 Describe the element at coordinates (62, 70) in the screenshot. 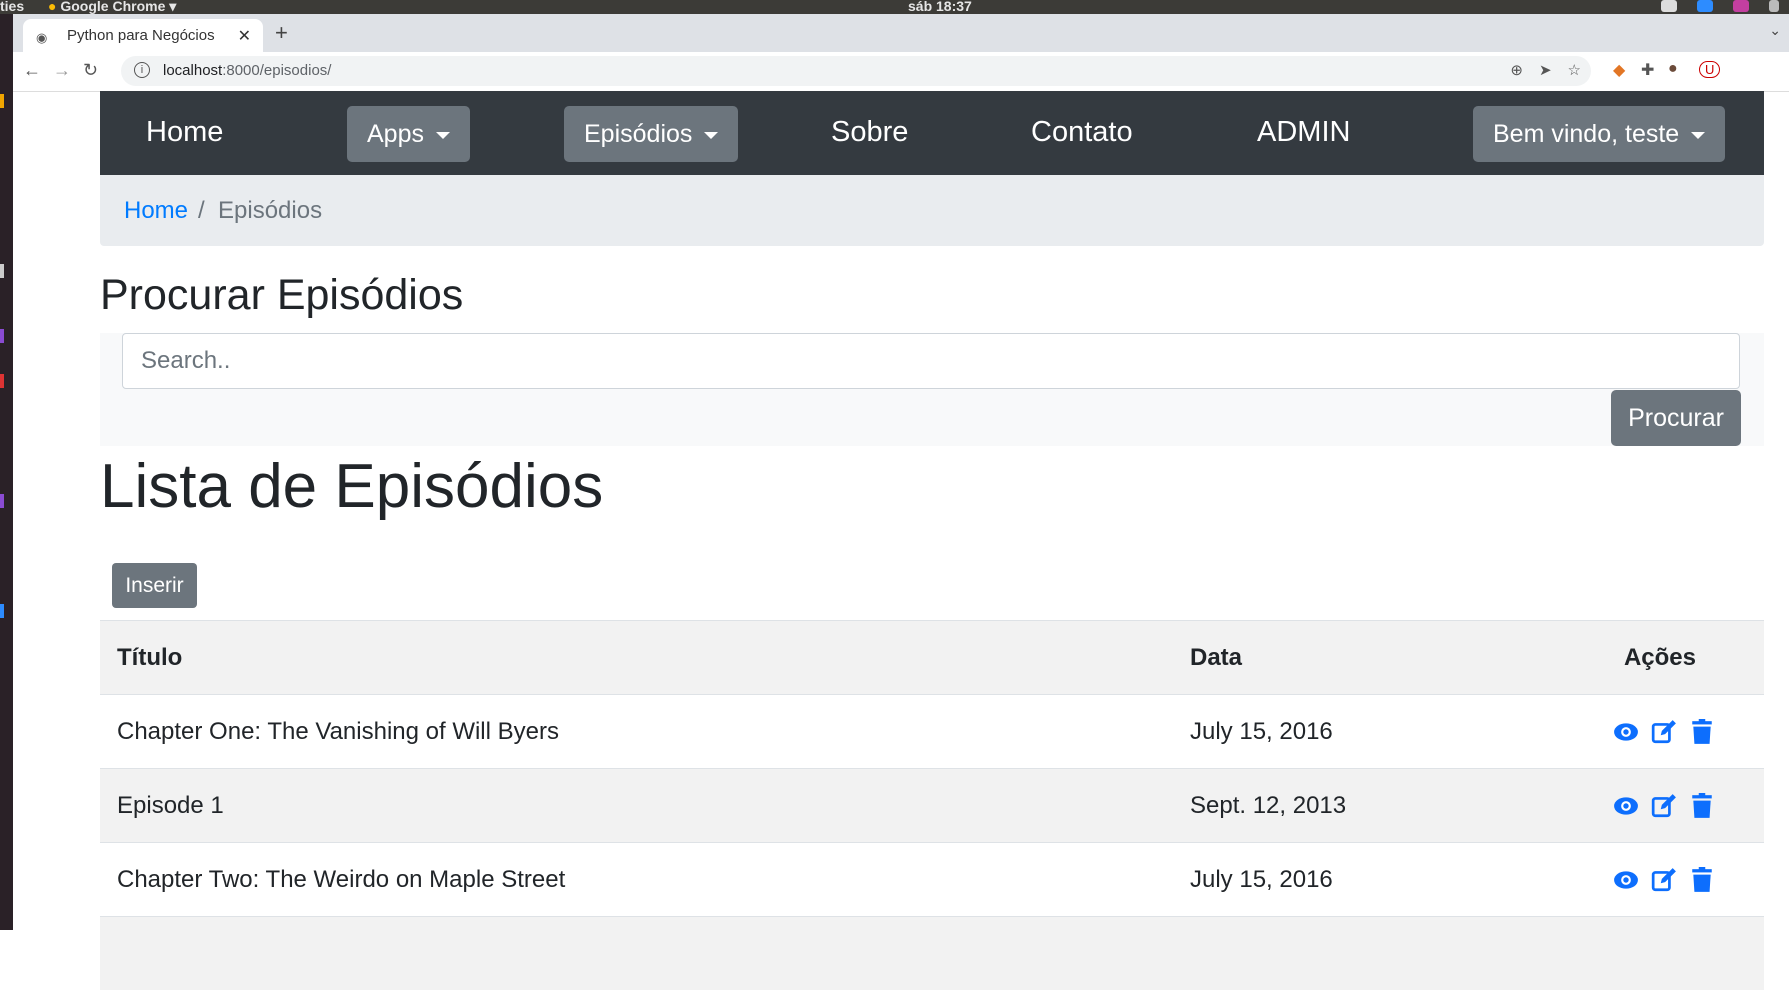

I see `forward-icon: →` at that location.